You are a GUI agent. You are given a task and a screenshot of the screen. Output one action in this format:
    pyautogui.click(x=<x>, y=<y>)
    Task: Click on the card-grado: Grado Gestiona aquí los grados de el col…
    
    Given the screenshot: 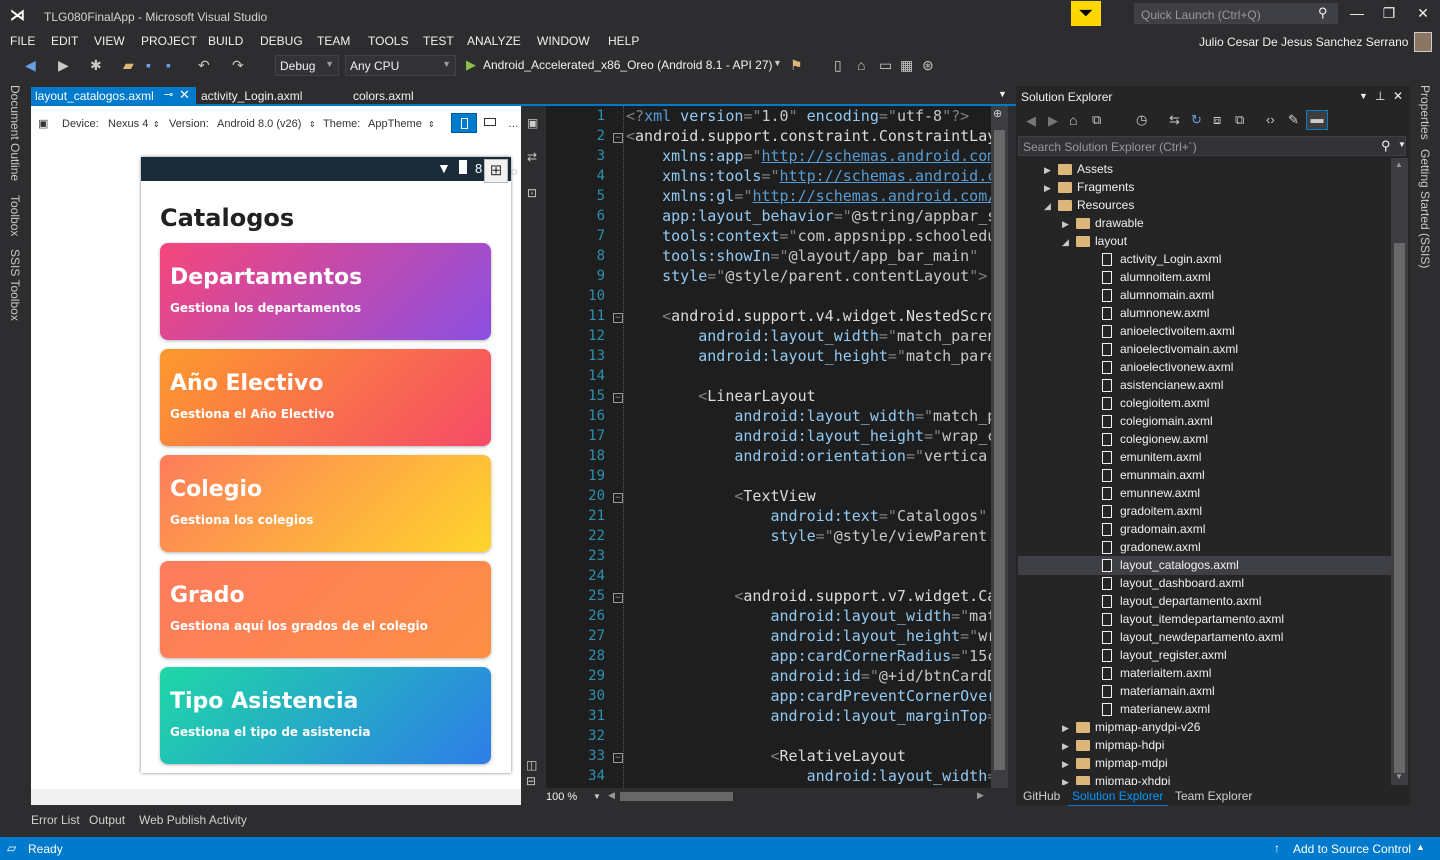 What is the action you would take?
    pyautogui.click(x=325, y=609)
    